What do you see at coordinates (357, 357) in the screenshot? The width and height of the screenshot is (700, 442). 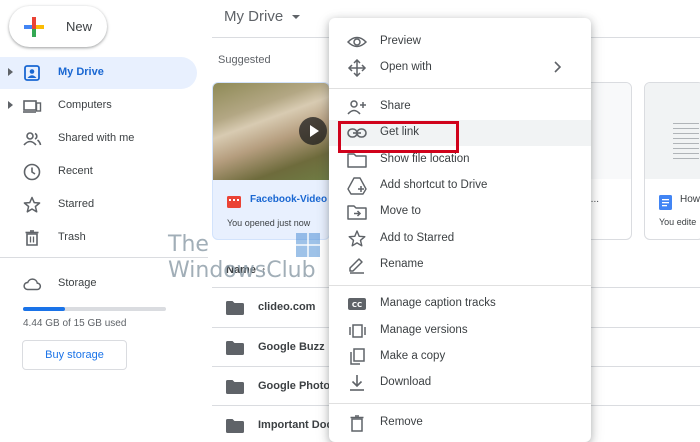 I see `copy-icon` at bounding box center [357, 357].